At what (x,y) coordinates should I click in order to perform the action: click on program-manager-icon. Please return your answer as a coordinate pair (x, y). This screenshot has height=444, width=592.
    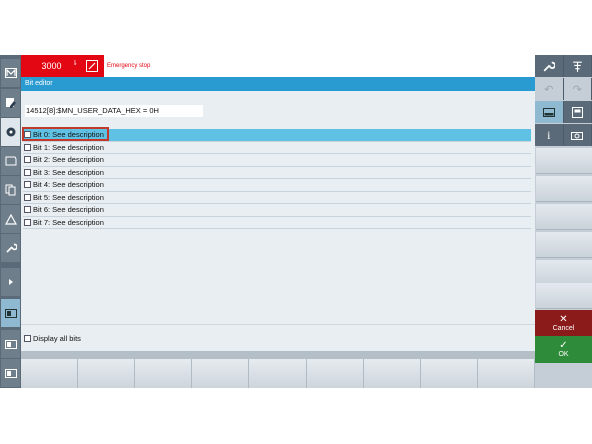
    Looking at the image, I should click on (10, 161).